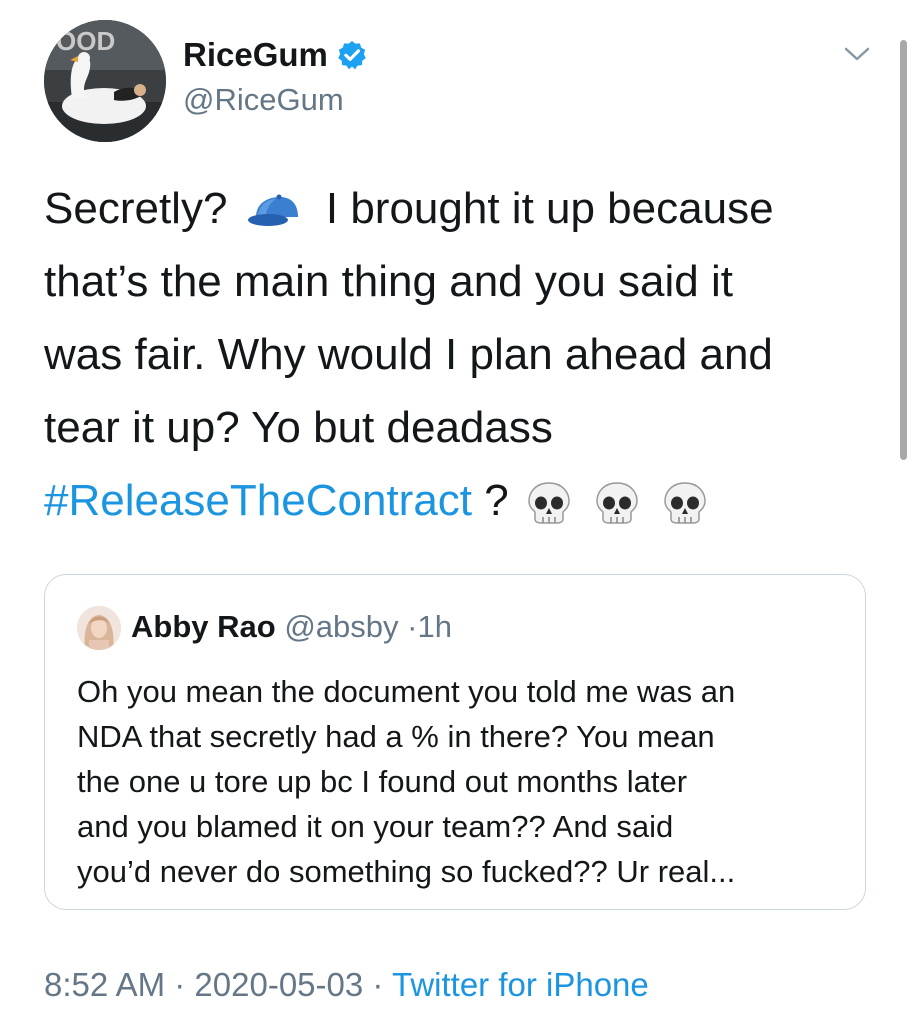 This screenshot has width=912, height=1024. What do you see at coordinates (85, 41) in the screenshot?
I see `svg-text: OOD` at bounding box center [85, 41].